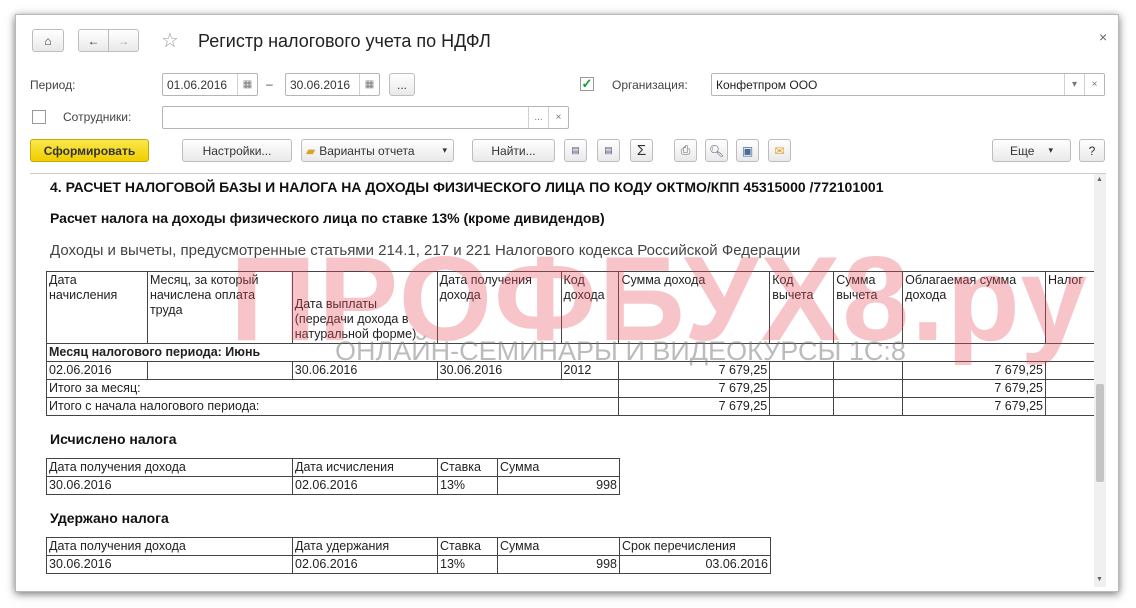 The width and height of the screenshot is (1136, 608). I want to click on employees-checkbox, so click(39, 117).